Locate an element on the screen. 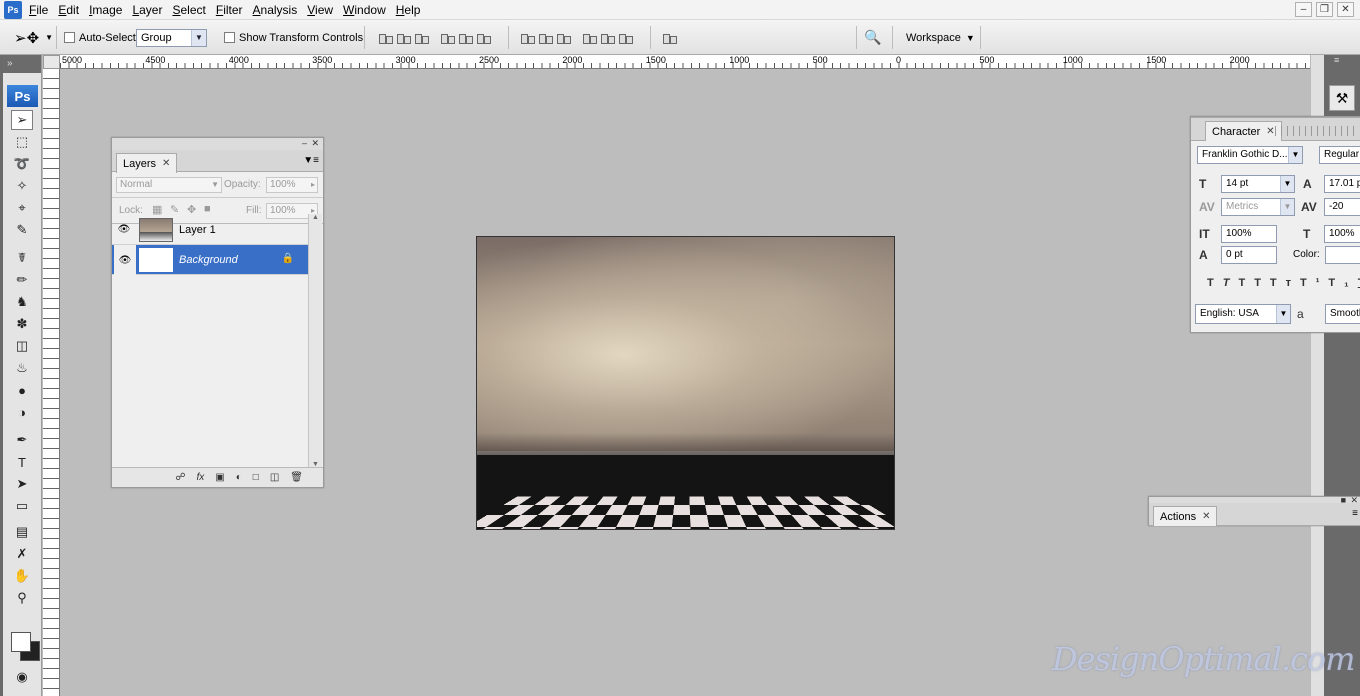 This screenshot has height=696, width=1360. panel-menu-icon: ▼≡ is located at coordinates (311, 160).